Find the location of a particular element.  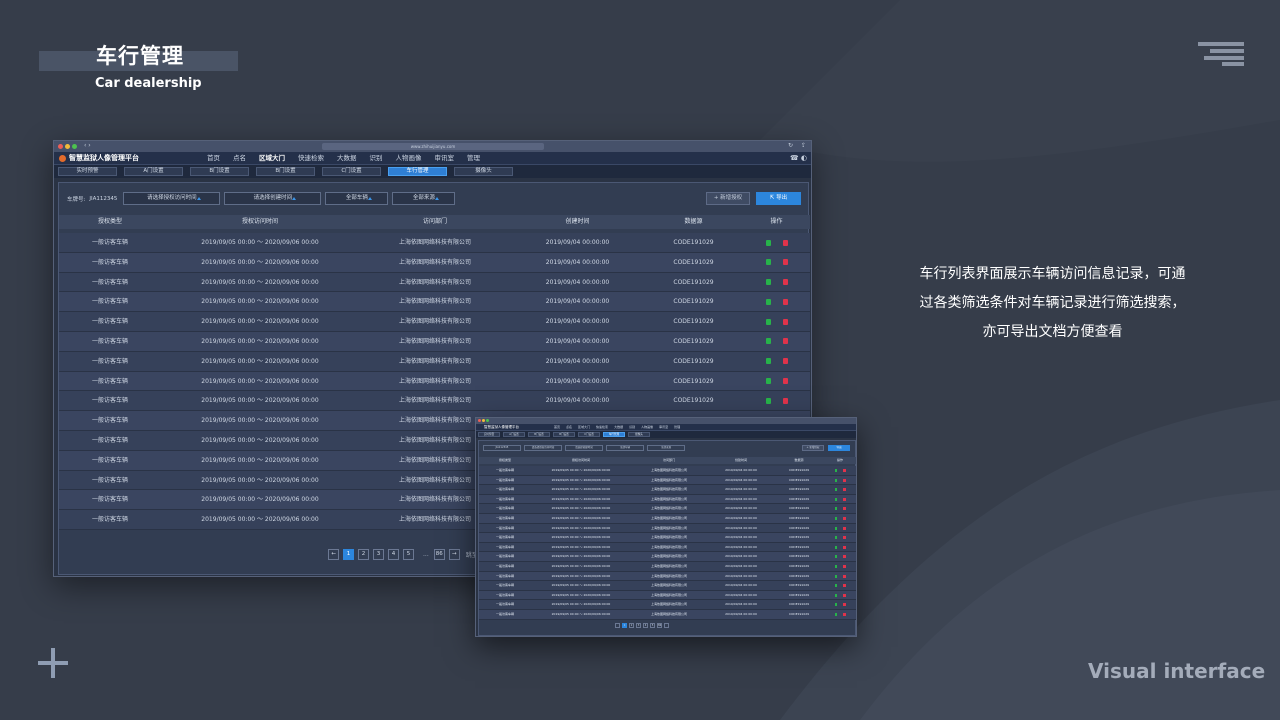

tab-gate-b: B门设置 is located at coordinates (219, 171).